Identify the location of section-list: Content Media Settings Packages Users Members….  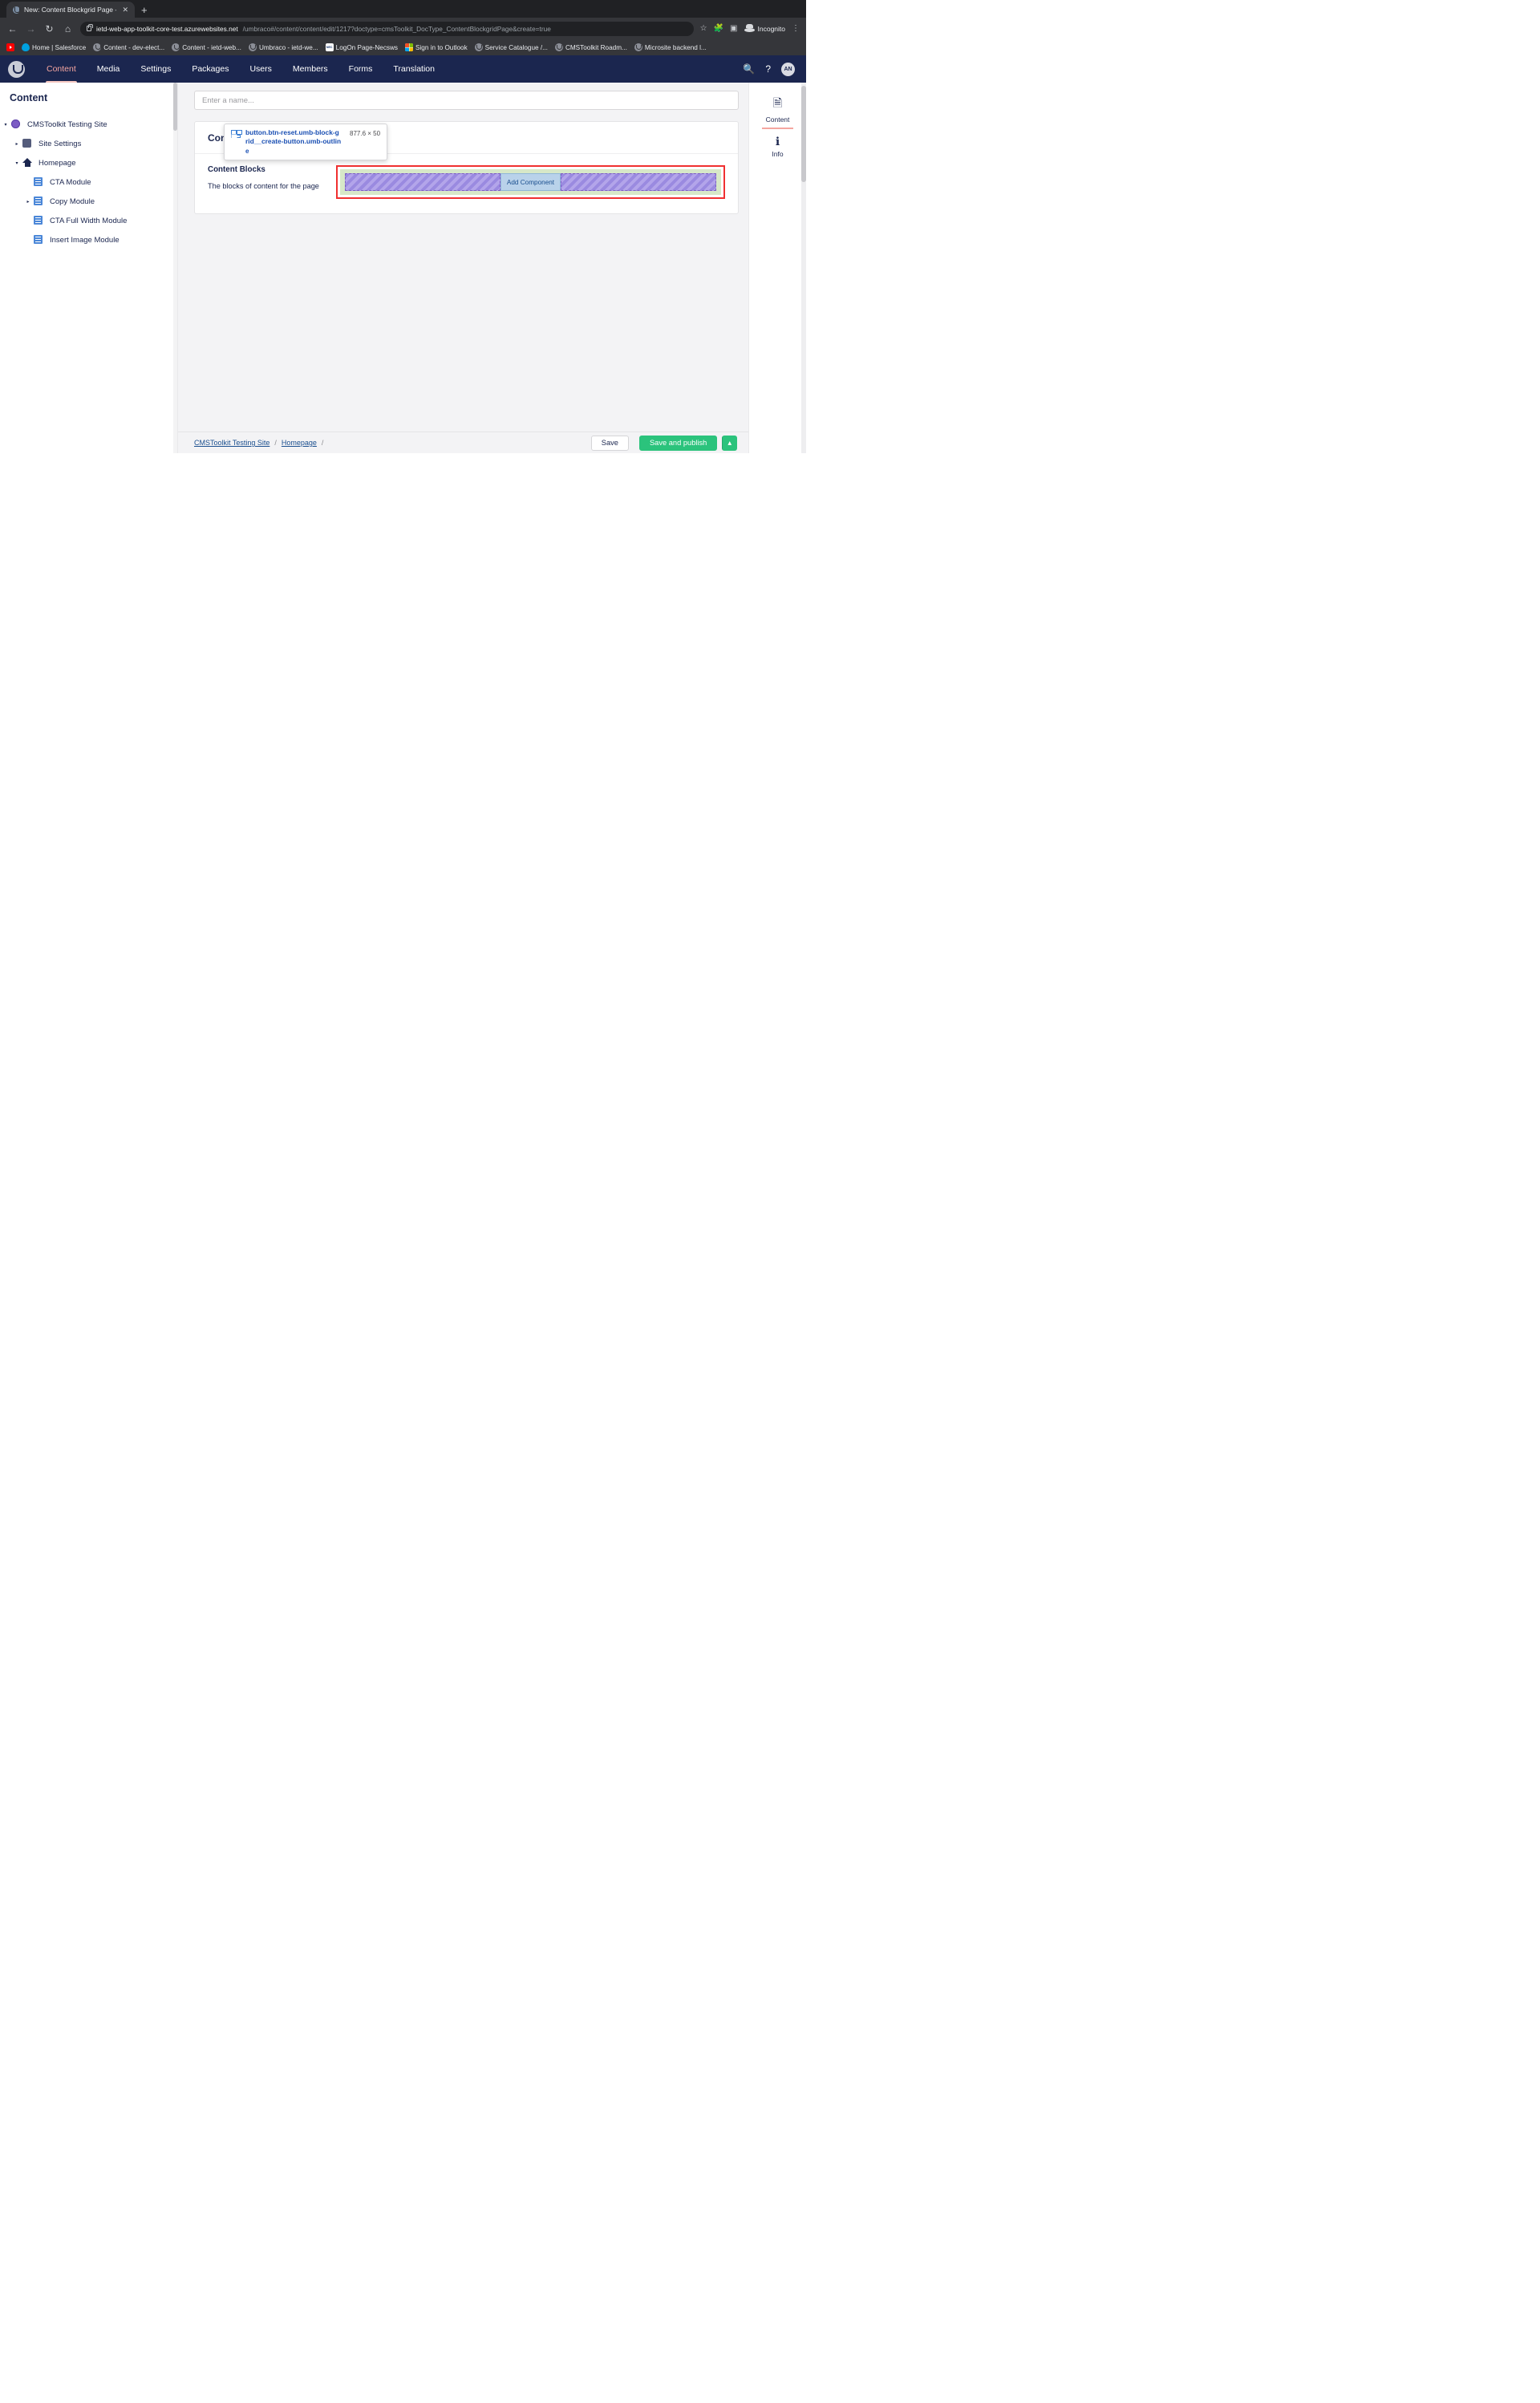
(241, 69).